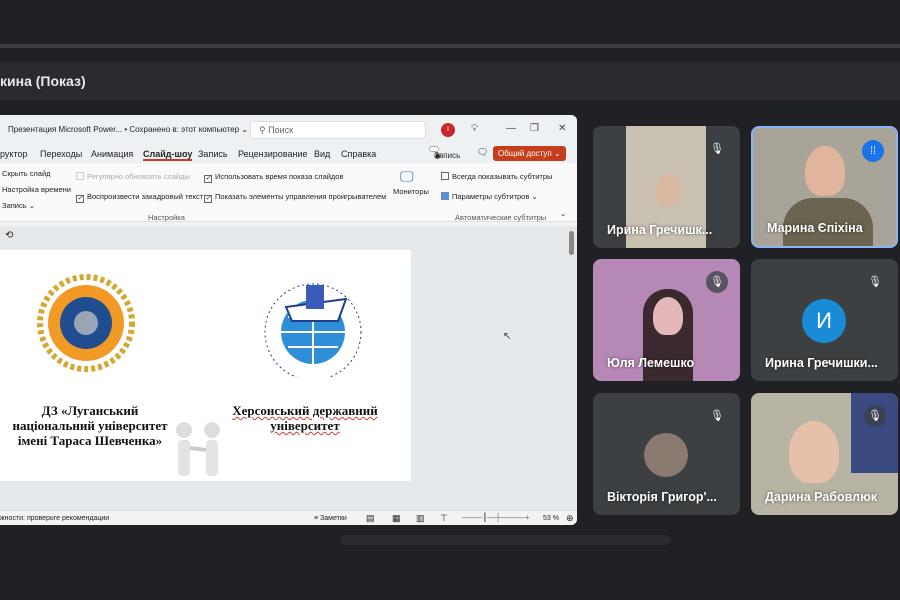 This screenshot has width=900, height=600. What do you see at coordinates (444, 153) in the screenshot?
I see `record-button: ◉ Запись` at bounding box center [444, 153].